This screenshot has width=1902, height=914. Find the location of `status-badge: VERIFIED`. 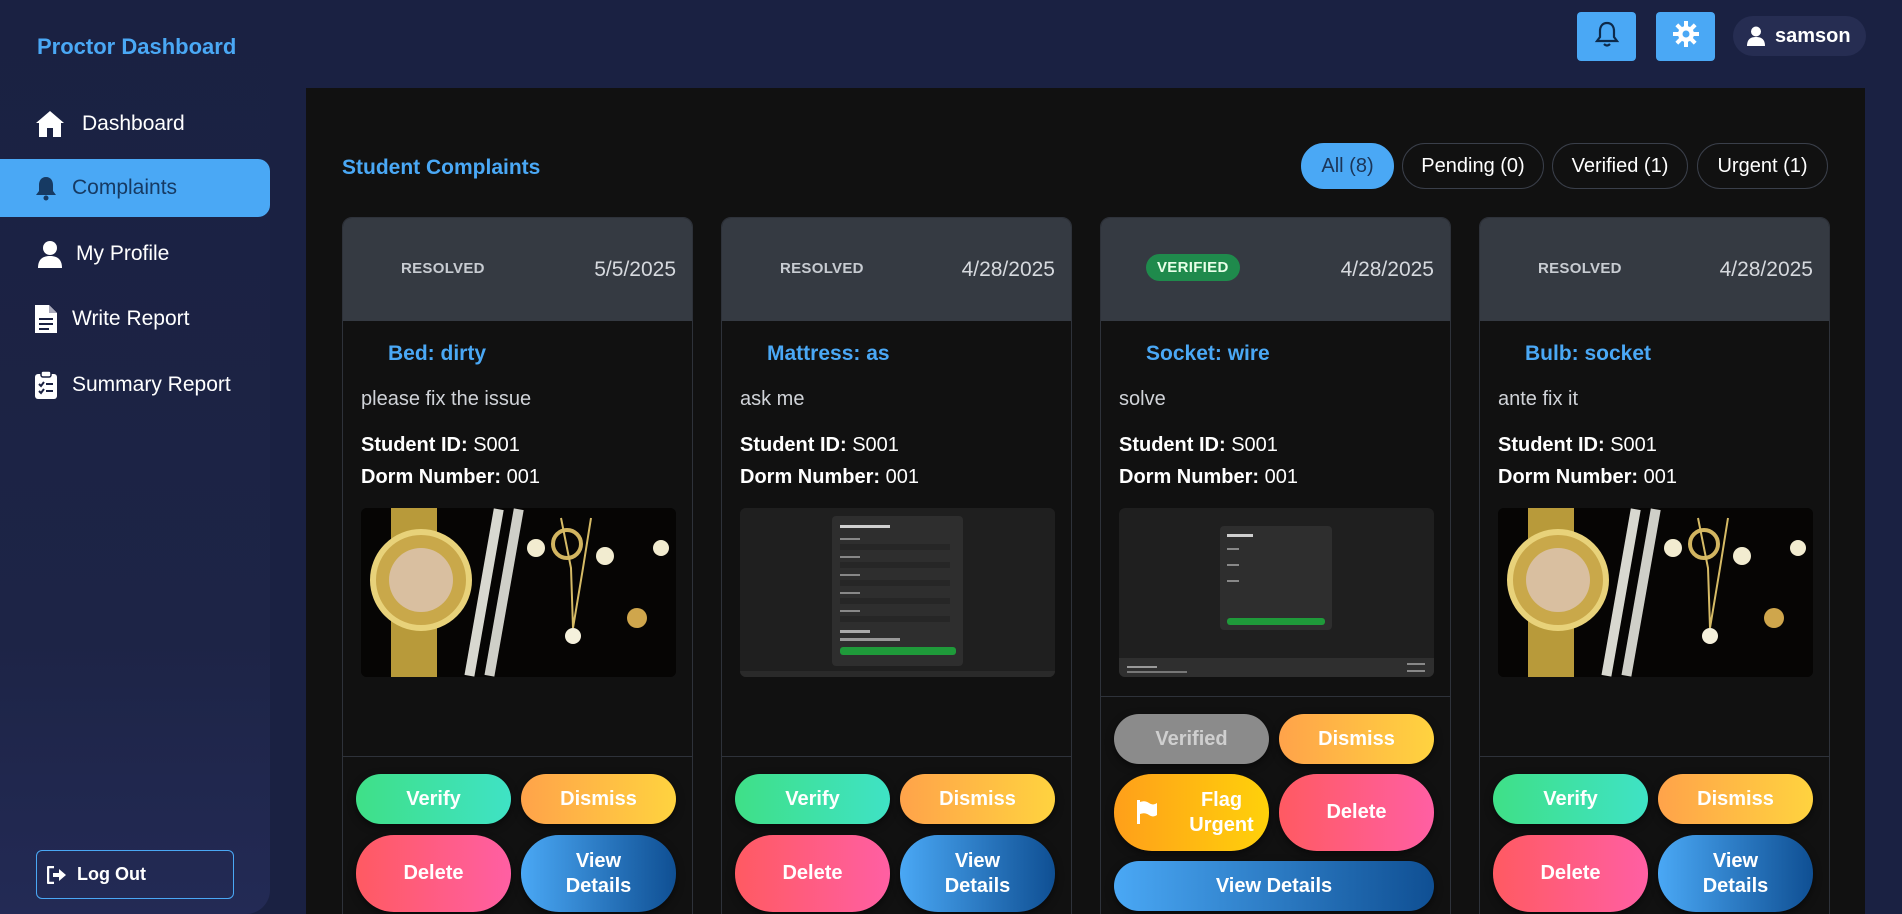

status-badge: VERIFIED is located at coordinates (1193, 267).